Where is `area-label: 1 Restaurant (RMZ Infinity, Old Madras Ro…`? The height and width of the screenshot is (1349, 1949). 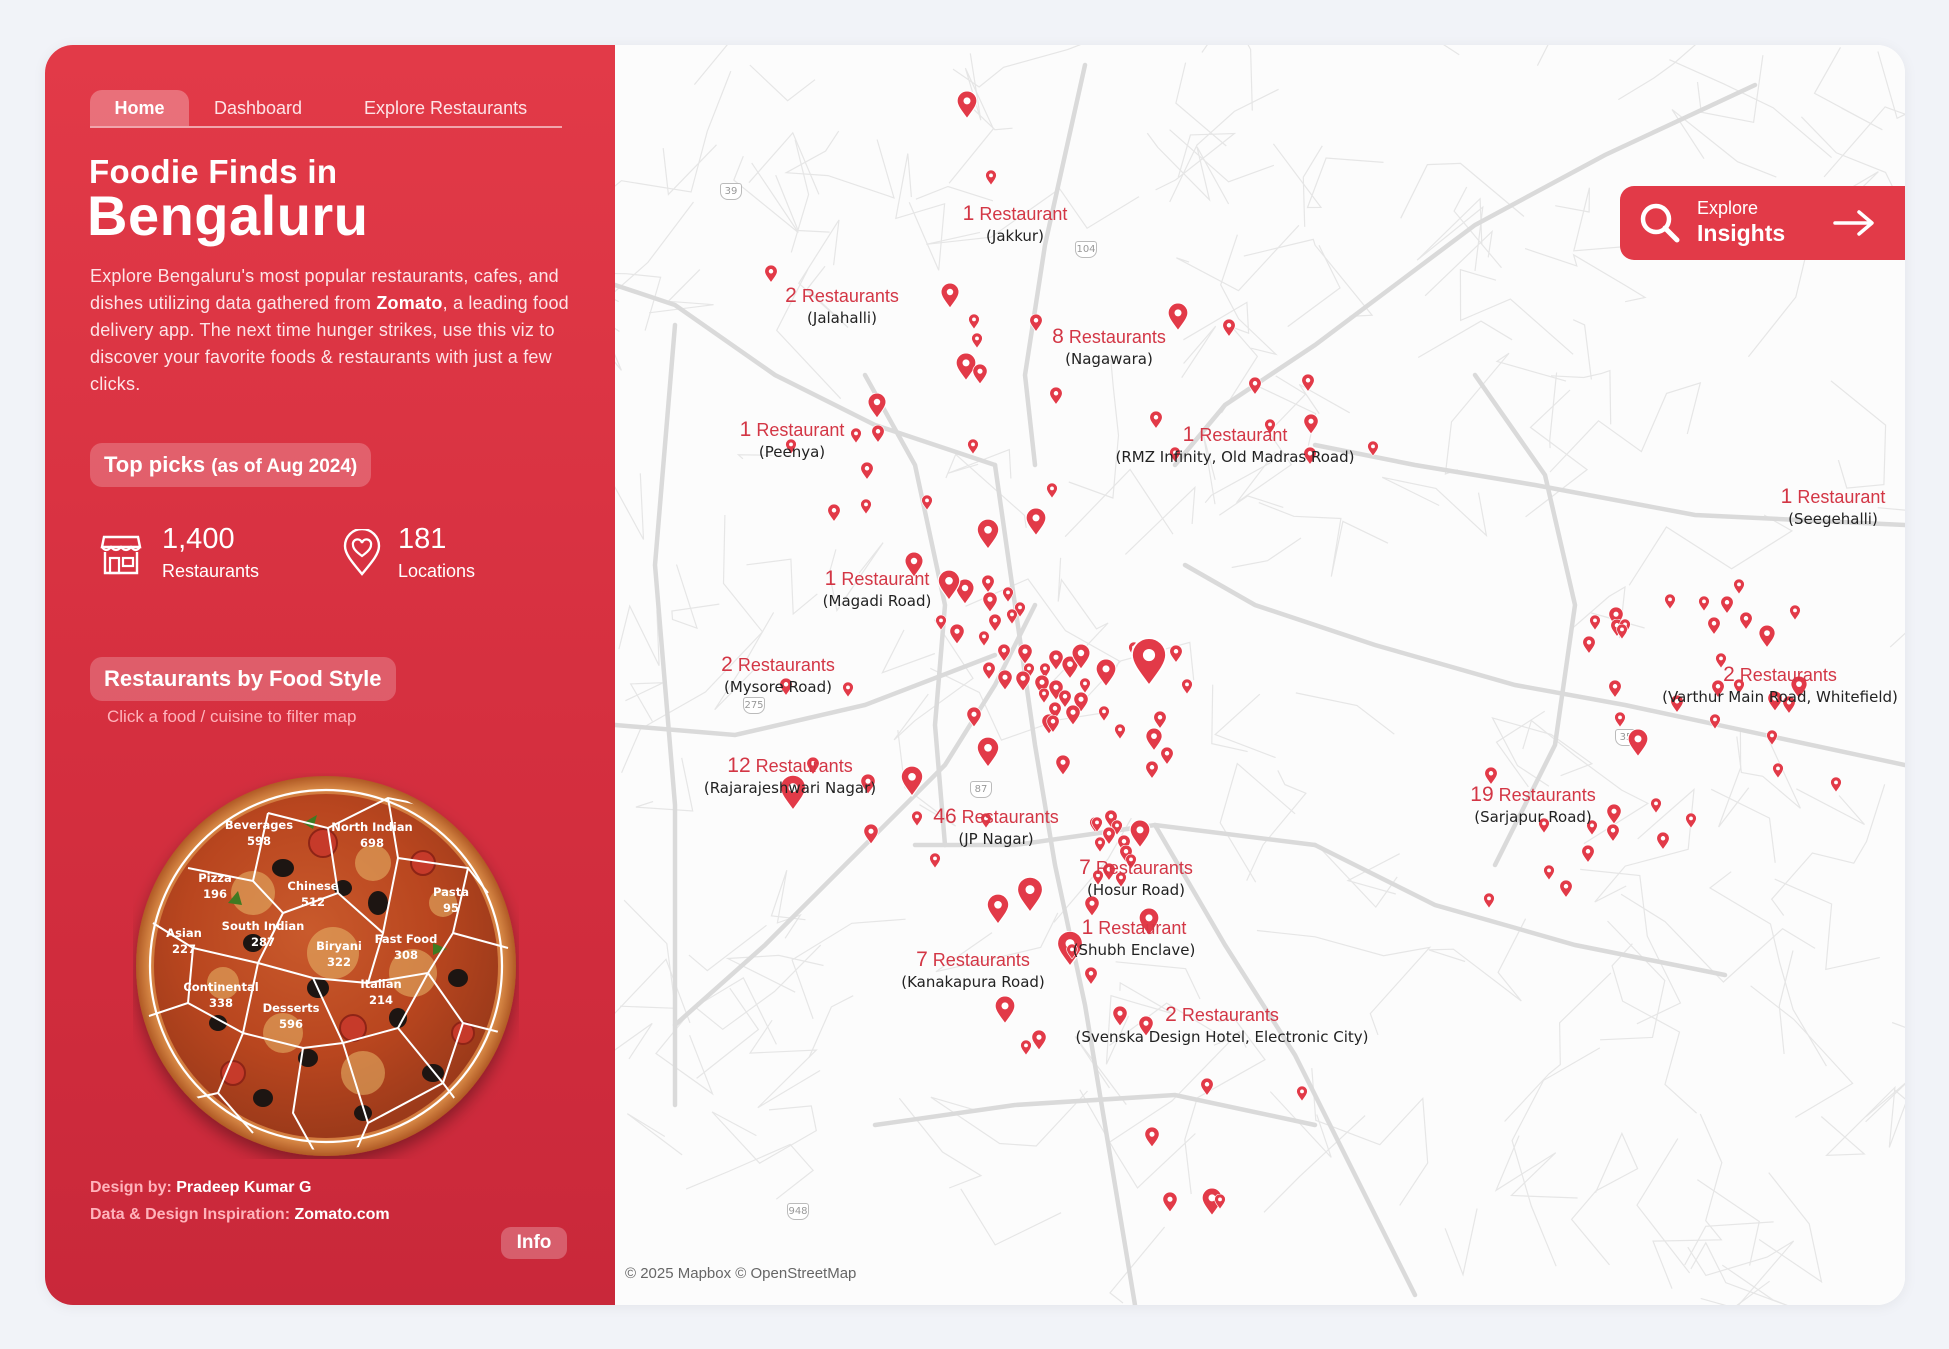 area-label: 1 Restaurant (RMZ Infinity, Old Madras Ro… is located at coordinates (1235, 444).